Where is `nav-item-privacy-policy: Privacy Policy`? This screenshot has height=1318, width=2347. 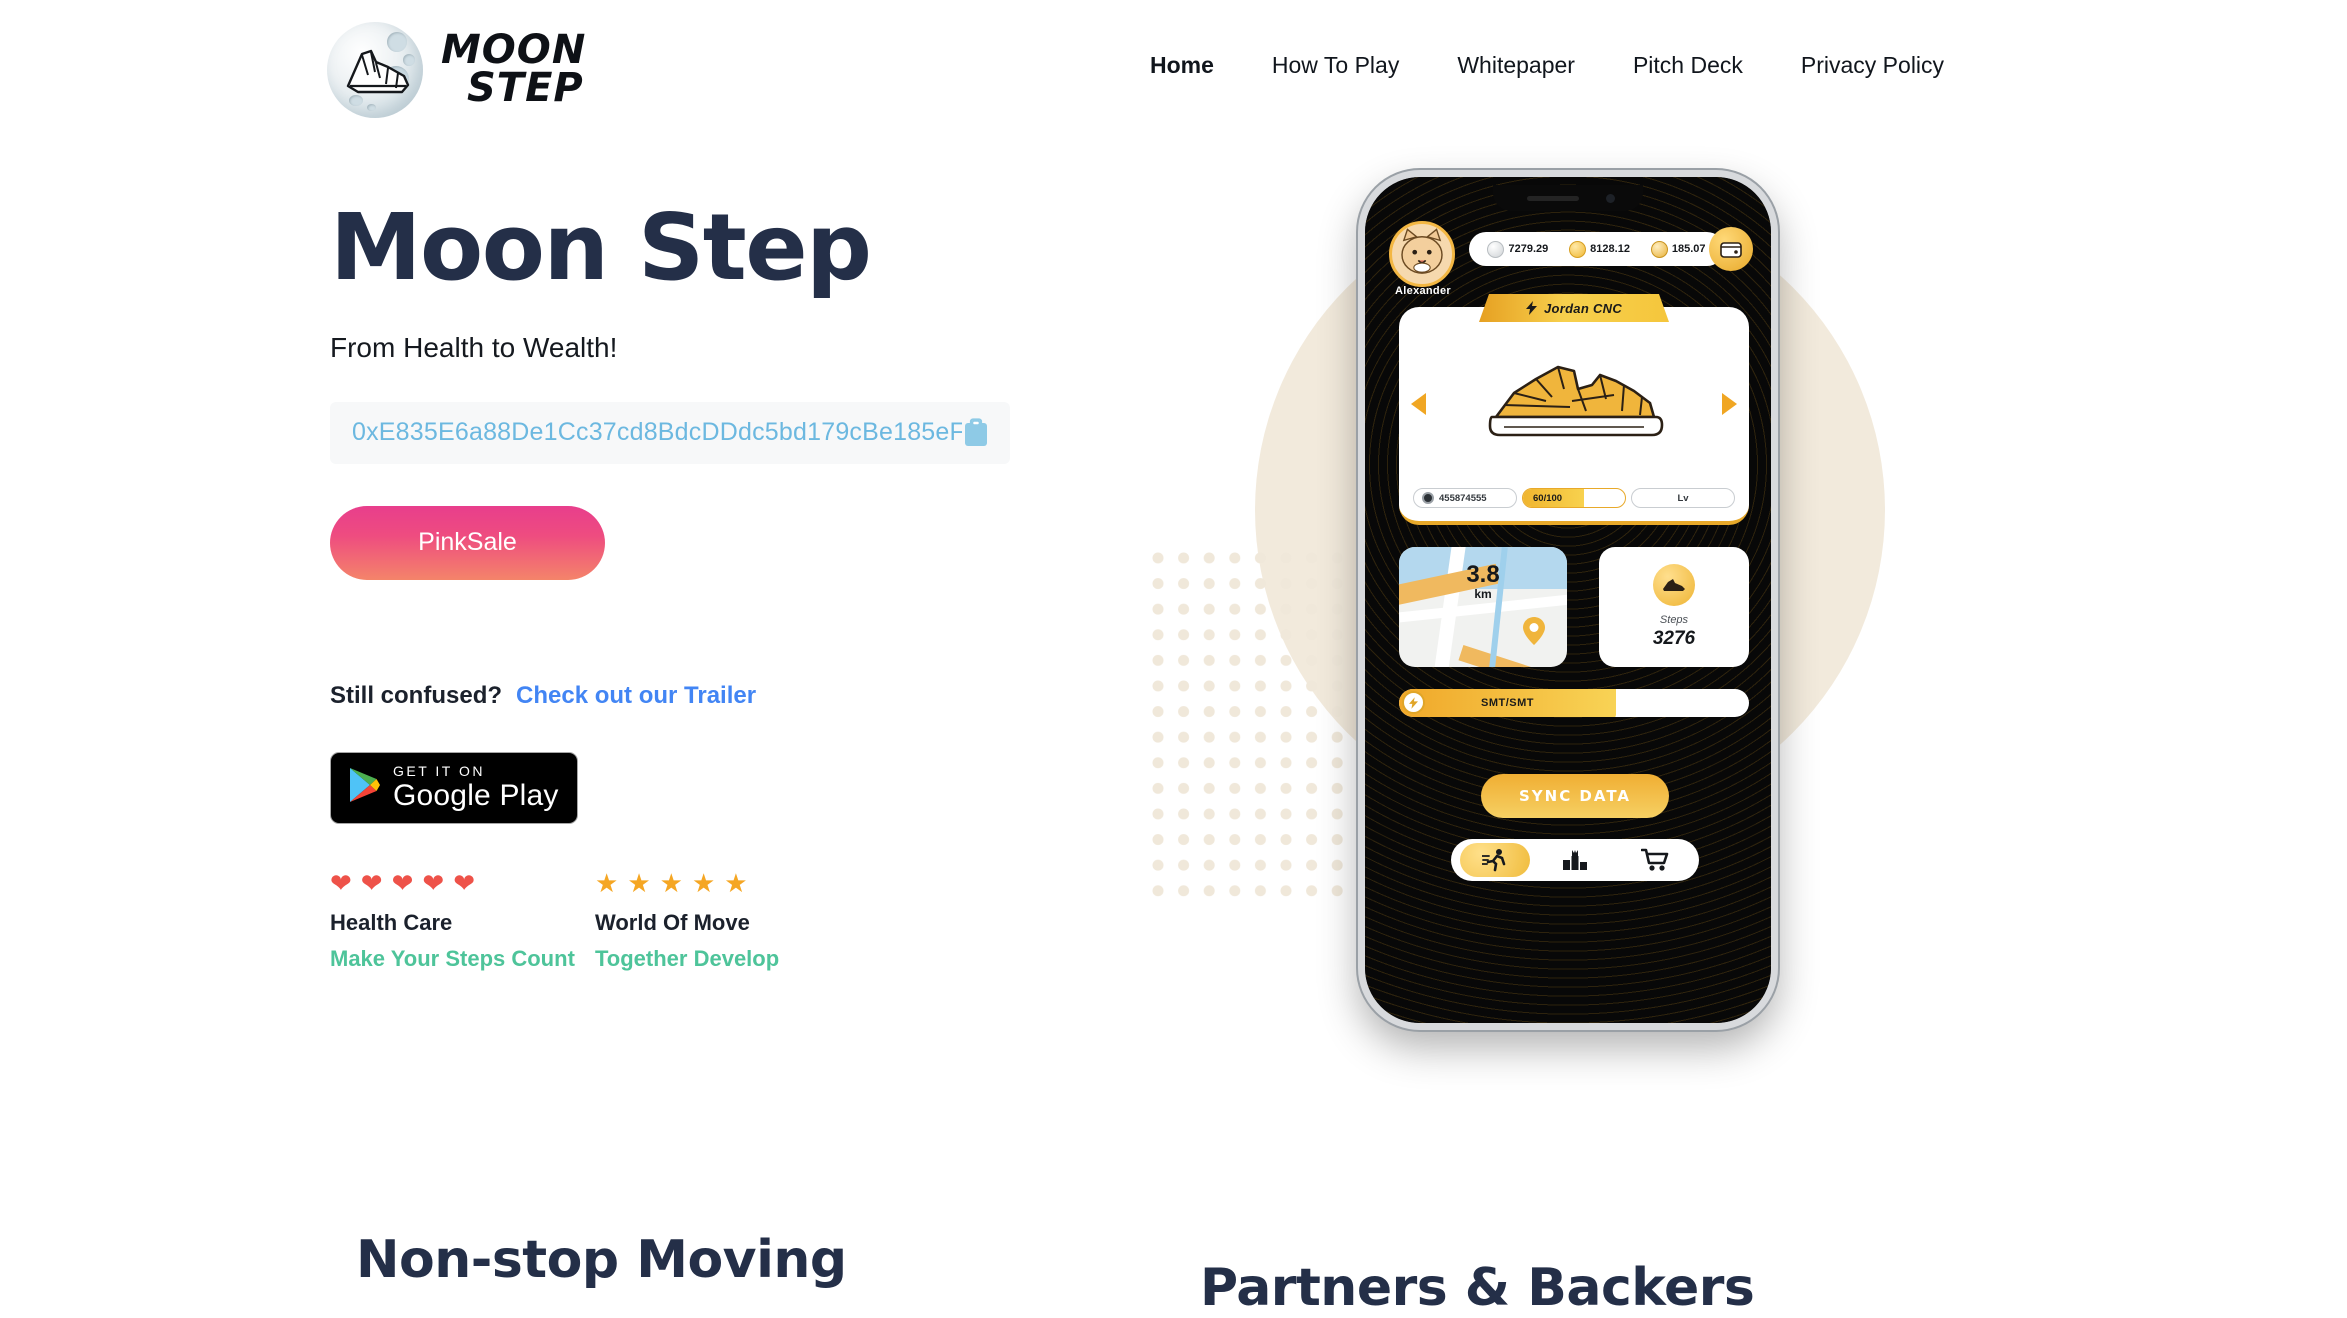
nav-item-privacy-policy: Privacy Policy is located at coordinates (1872, 65).